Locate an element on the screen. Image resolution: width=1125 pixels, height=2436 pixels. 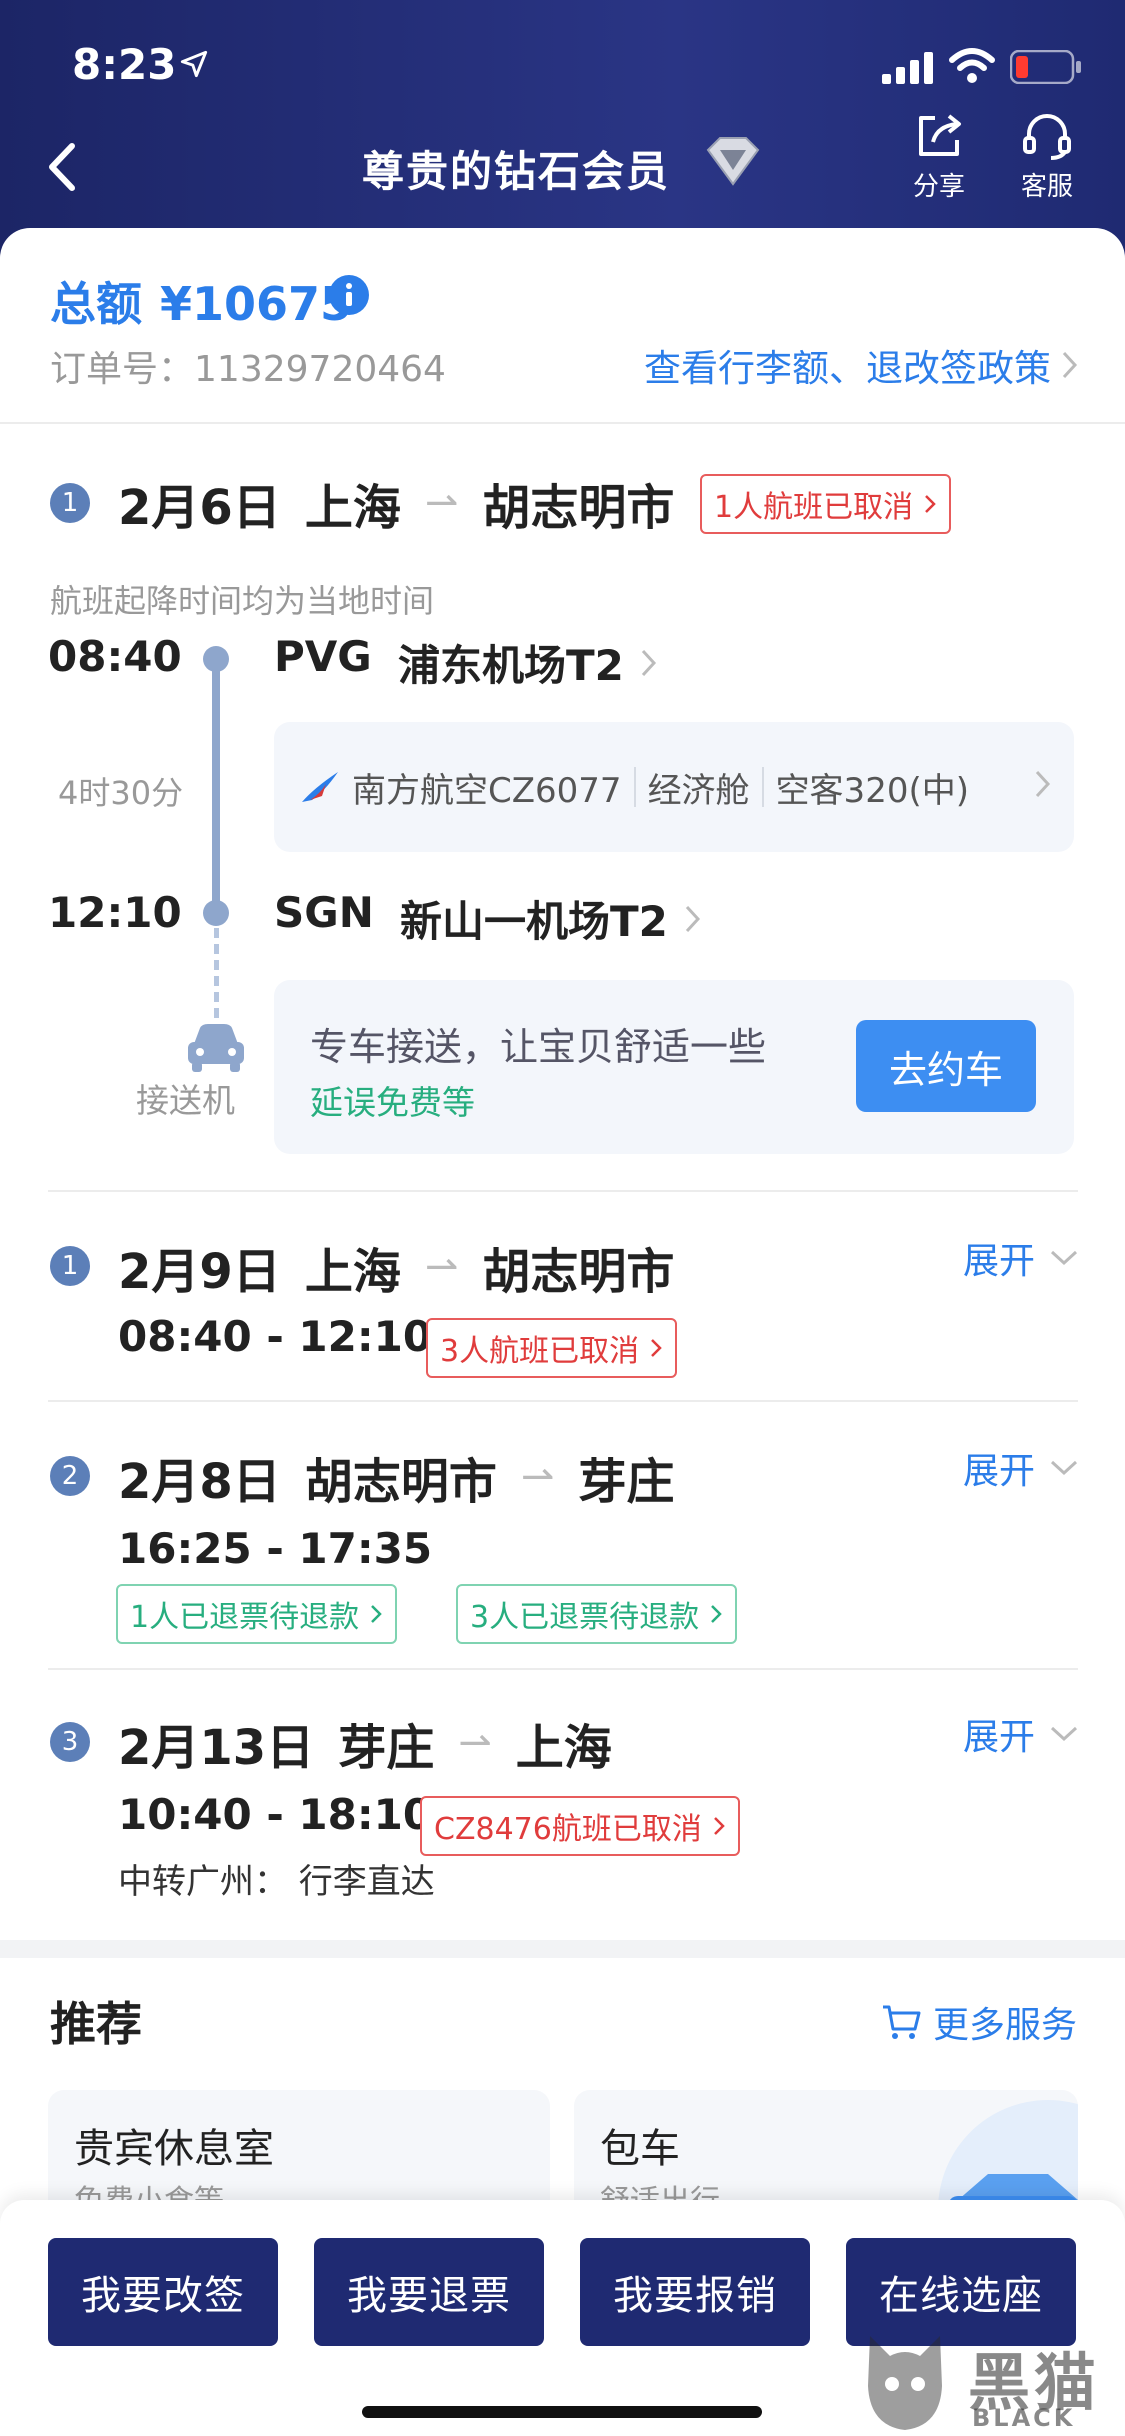
share-button: 分享 is located at coordinates (939, 160).